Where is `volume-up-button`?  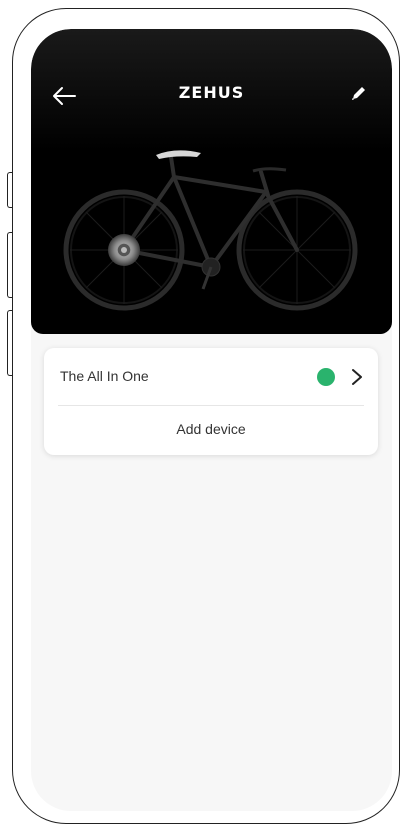 volume-up-button is located at coordinates (9, 265).